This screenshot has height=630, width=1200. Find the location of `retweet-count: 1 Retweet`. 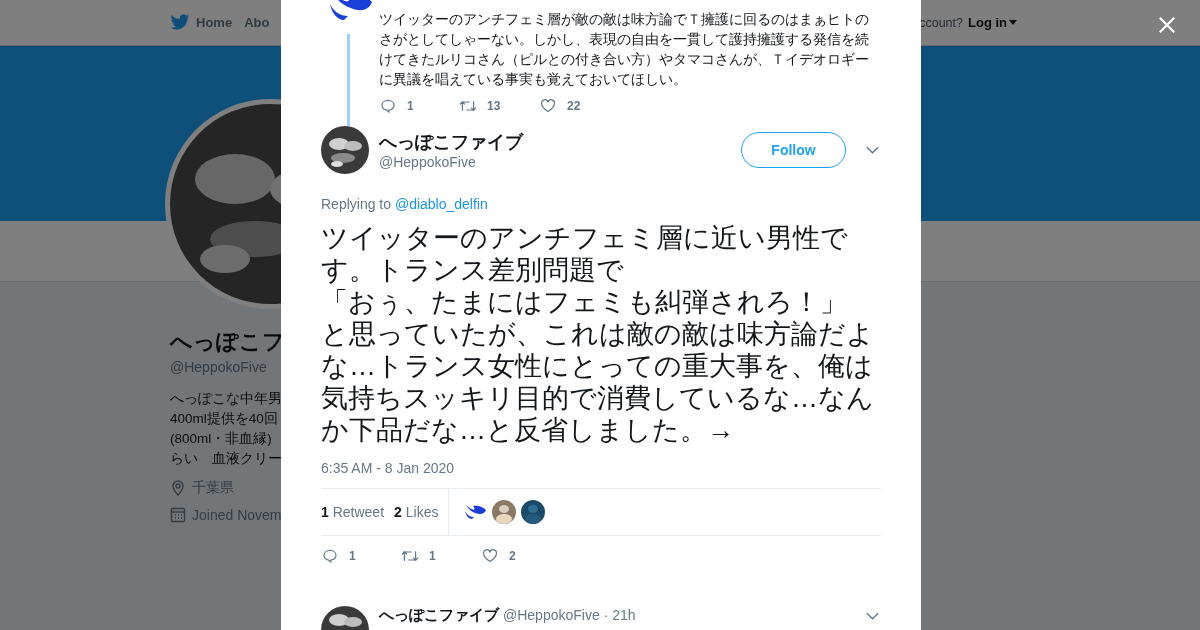

retweet-count: 1 Retweet is located at coordinates (353, 512).